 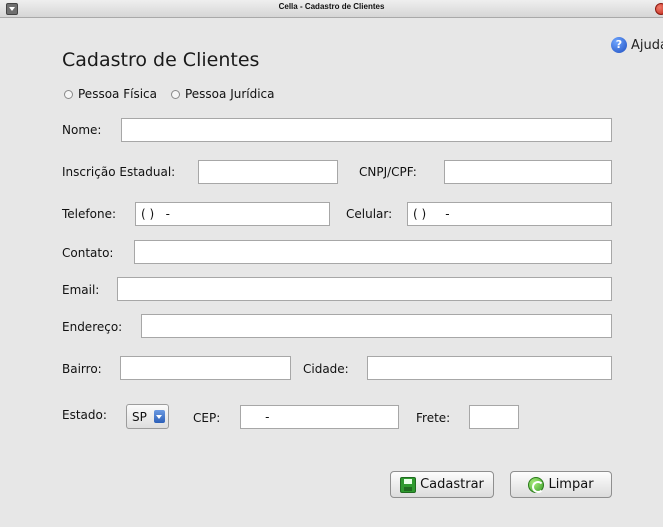 I want to click on cnpj-label: CNPJ/CPF:, so click(x=388, y=172).